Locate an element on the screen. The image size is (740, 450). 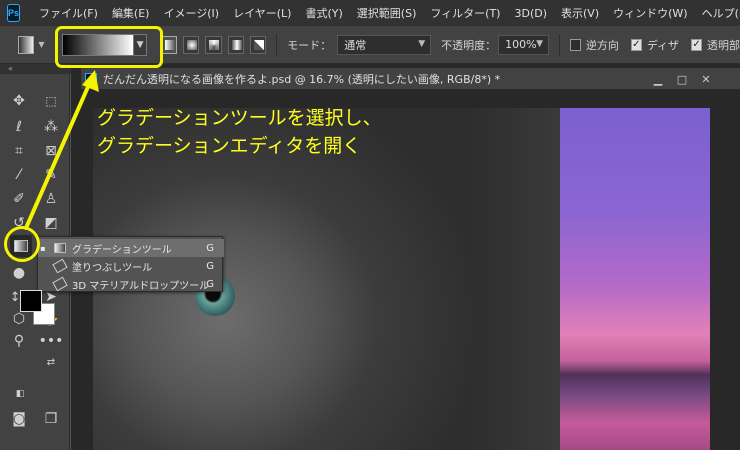
brush-tool-icon: ✐ is located at coordinates (19, 199).